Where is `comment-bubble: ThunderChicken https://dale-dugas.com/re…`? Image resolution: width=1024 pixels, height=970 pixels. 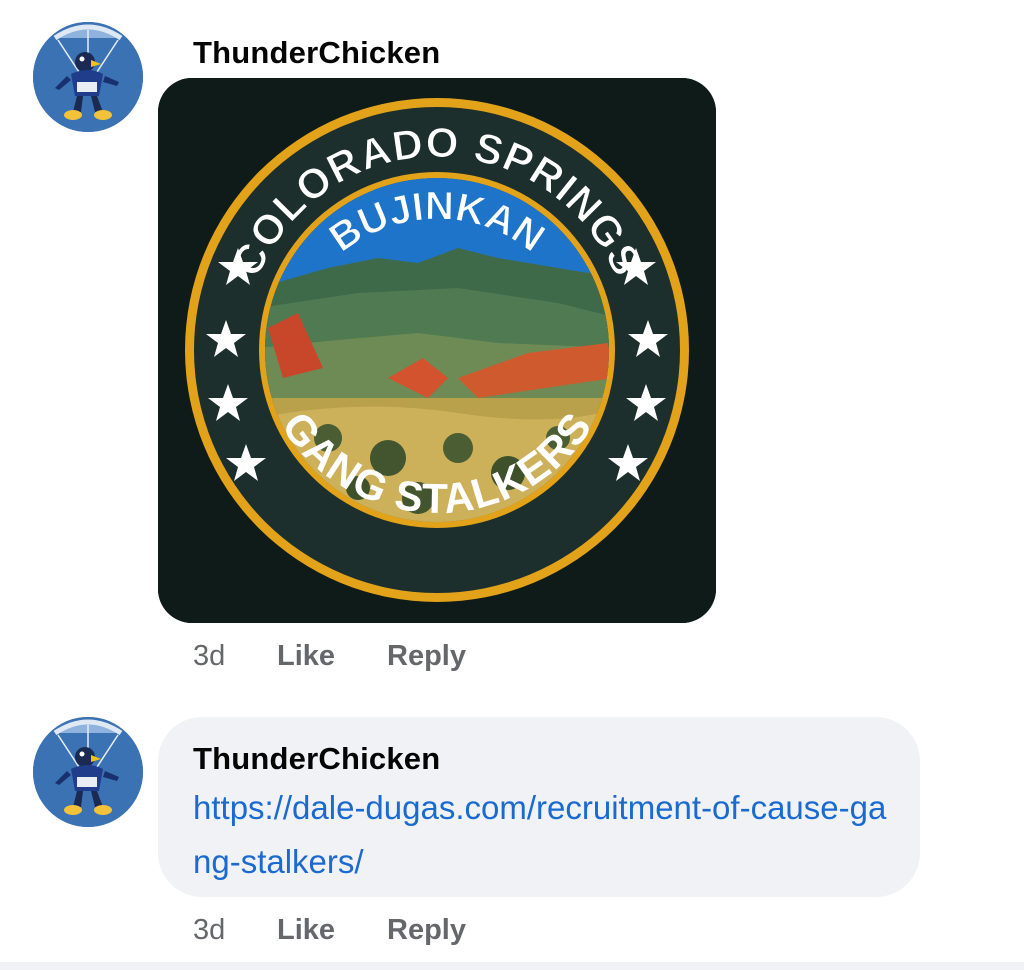
comment-bubble: ThunderChicken https://dale-dugas.com/re… is located at coordinates (539, 807).